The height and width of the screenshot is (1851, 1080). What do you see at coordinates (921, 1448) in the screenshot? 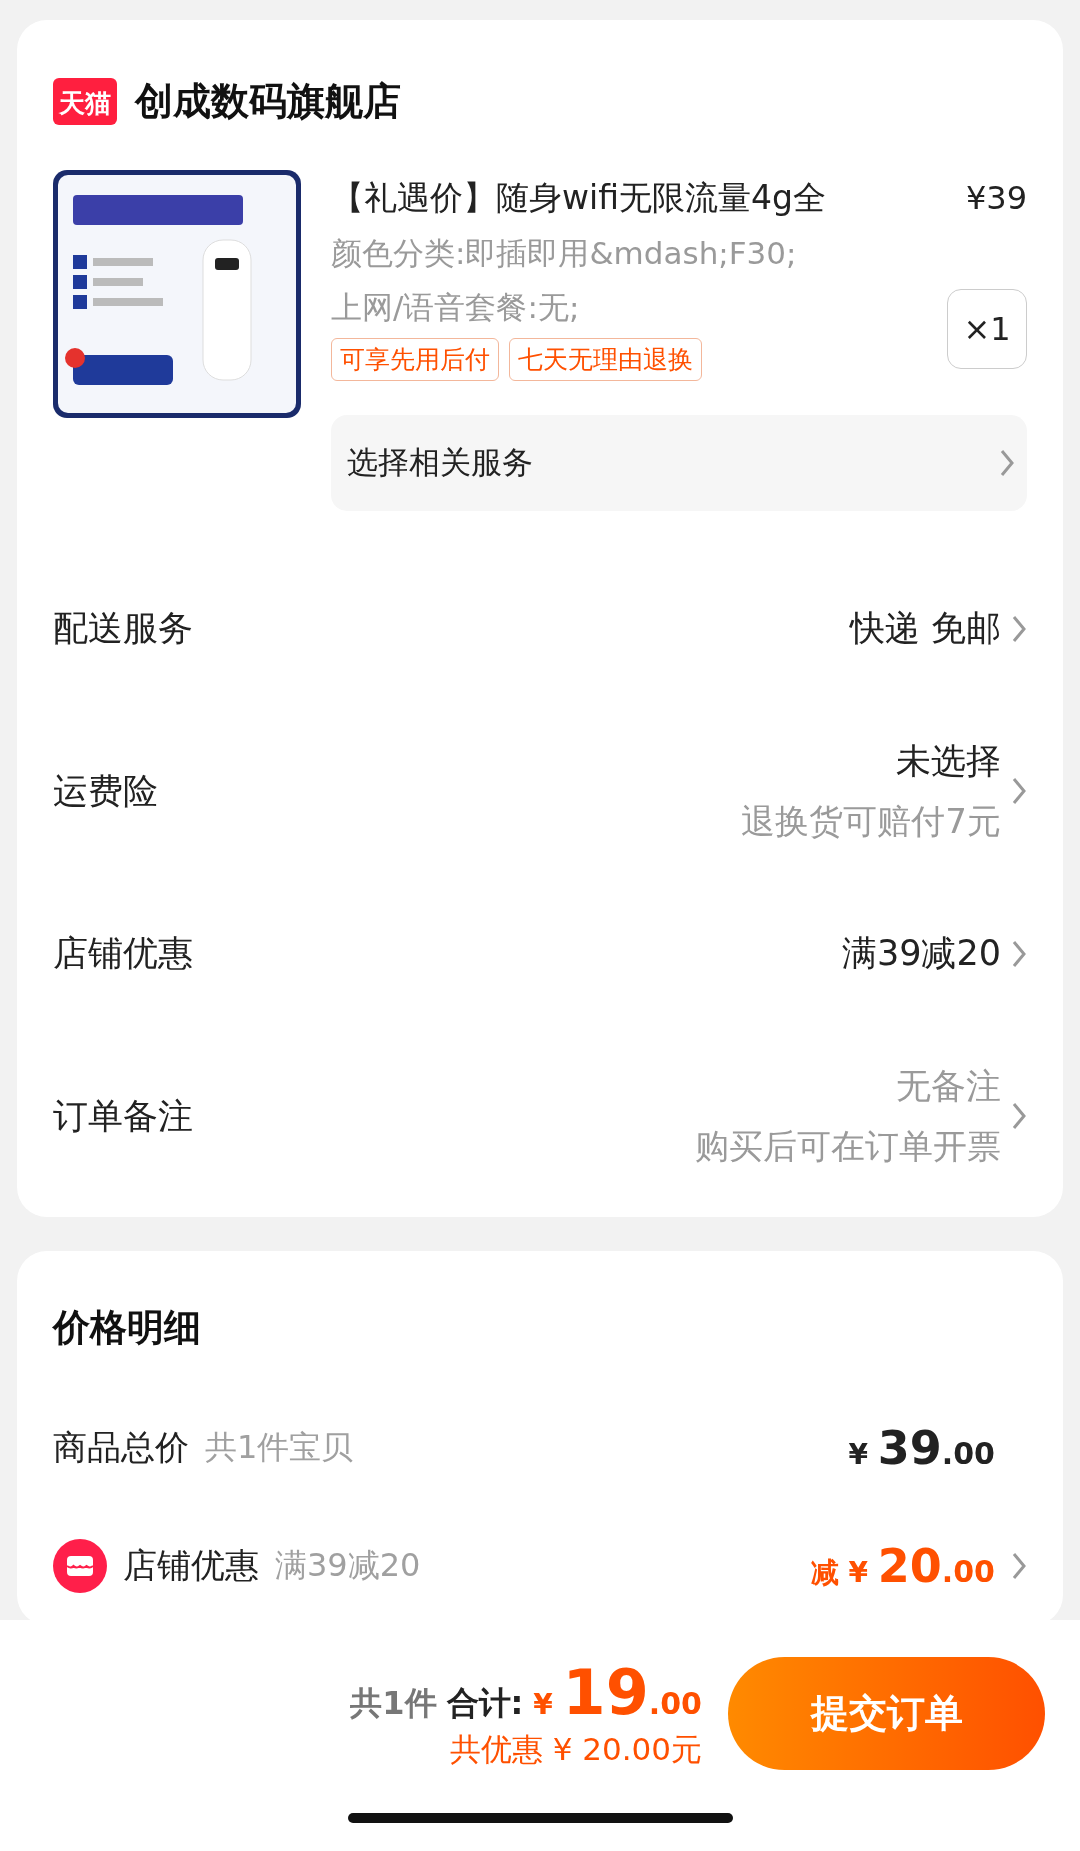
I see `price-amount: ¥ 39.00` at bounding box center [921, 1448].